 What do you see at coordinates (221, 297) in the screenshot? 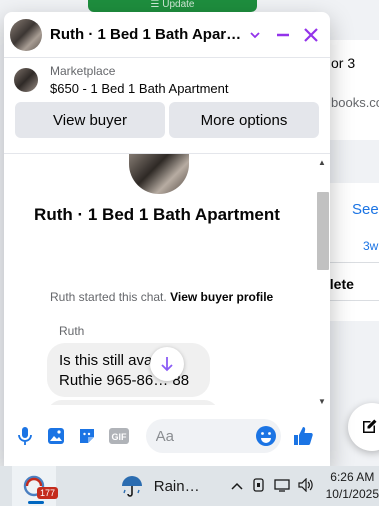
I see `view-buyer-profile-link: View buyer profile` at bounding box center [221, 297].